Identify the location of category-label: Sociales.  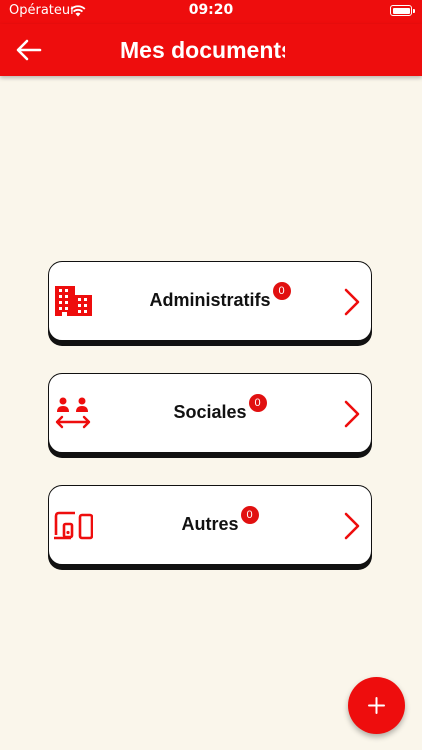
(210, 412).